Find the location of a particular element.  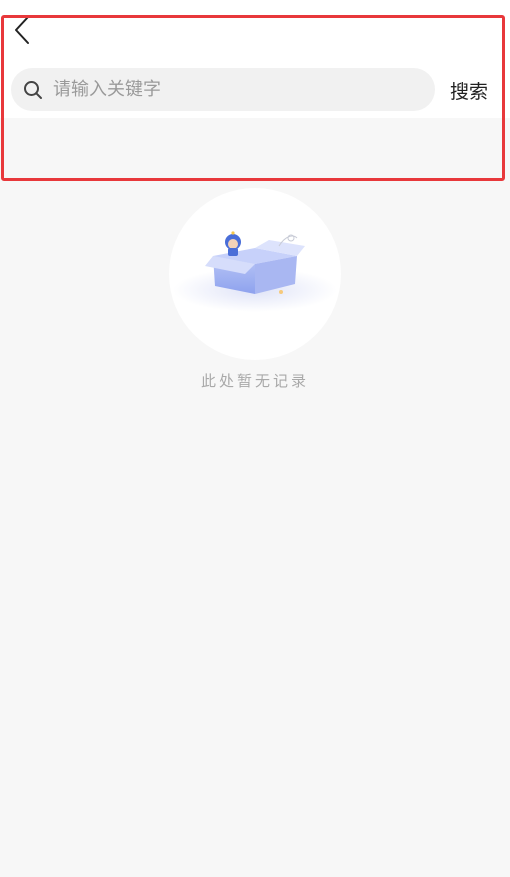

back-button is located at coordinates (22, 30).